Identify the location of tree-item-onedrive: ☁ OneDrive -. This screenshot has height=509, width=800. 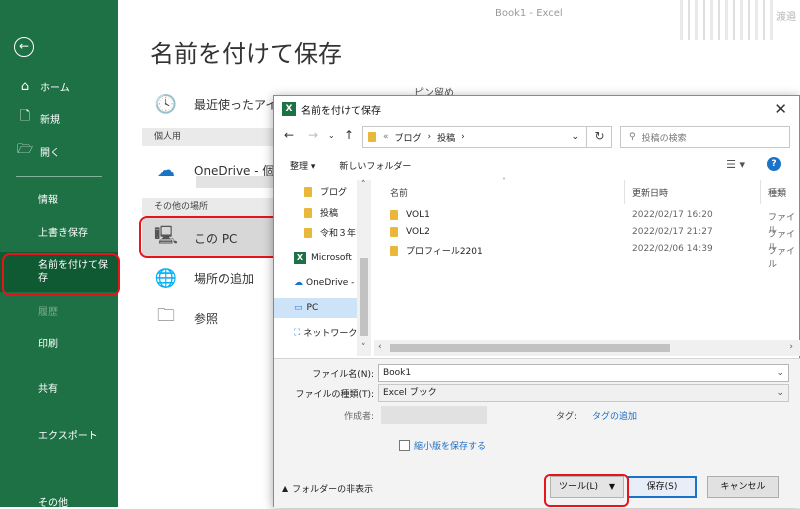
(324, 283).